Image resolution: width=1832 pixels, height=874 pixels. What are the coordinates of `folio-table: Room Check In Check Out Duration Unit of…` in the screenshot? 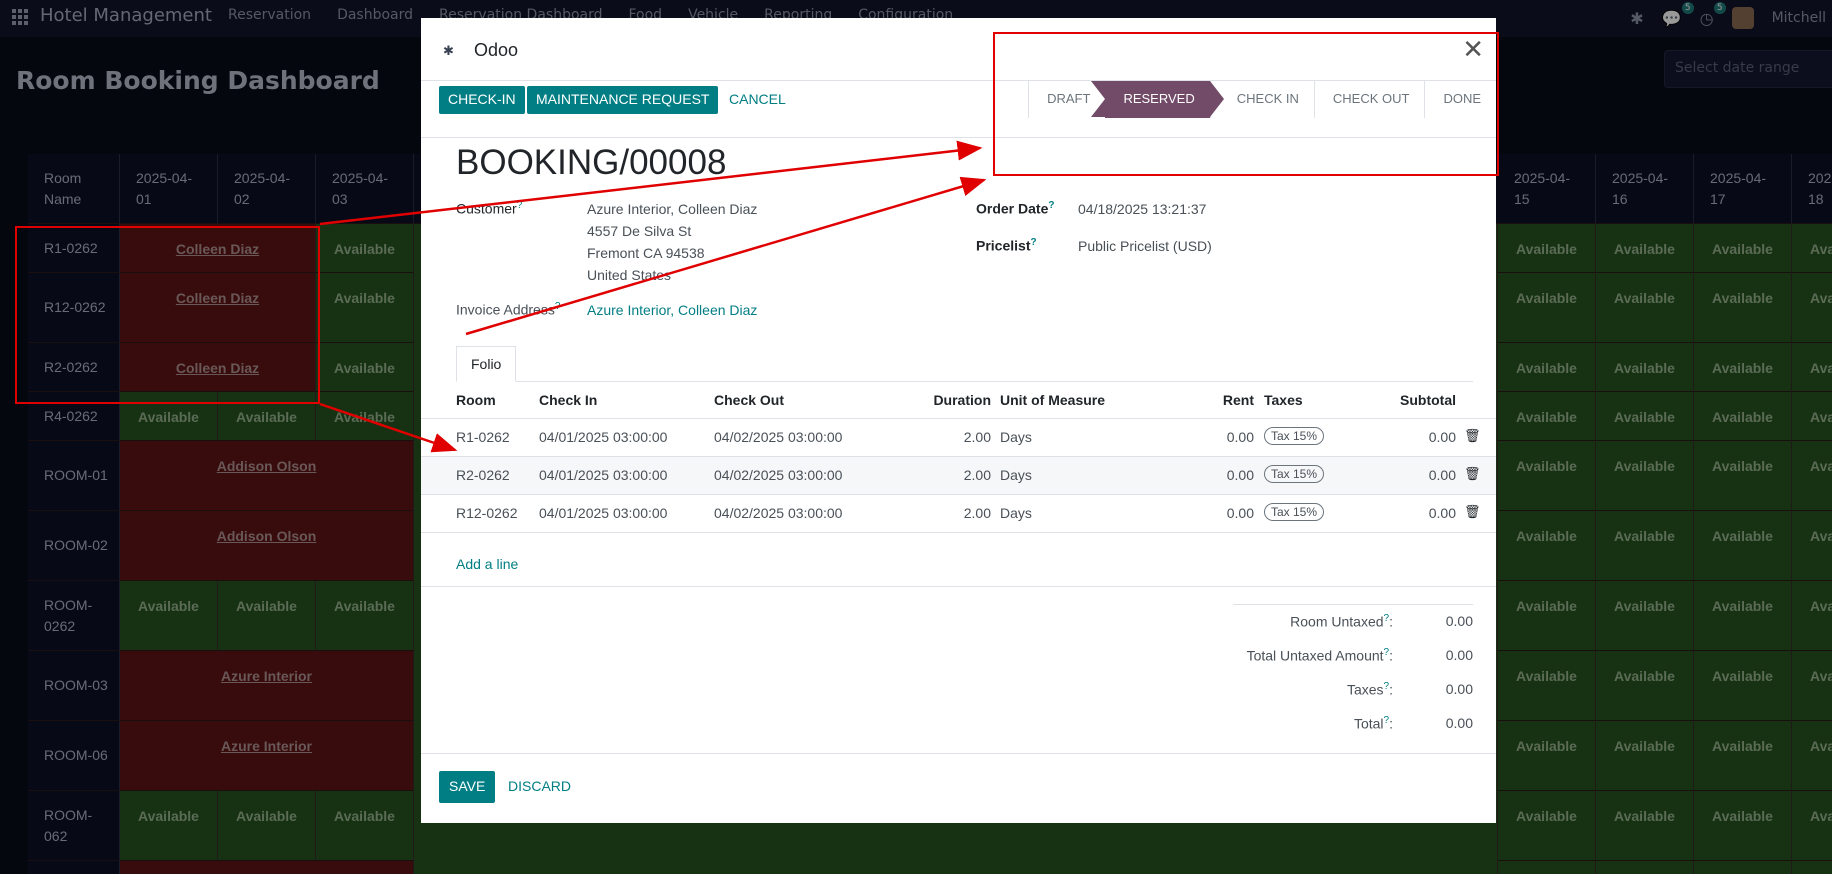 It's located at (958, 457).